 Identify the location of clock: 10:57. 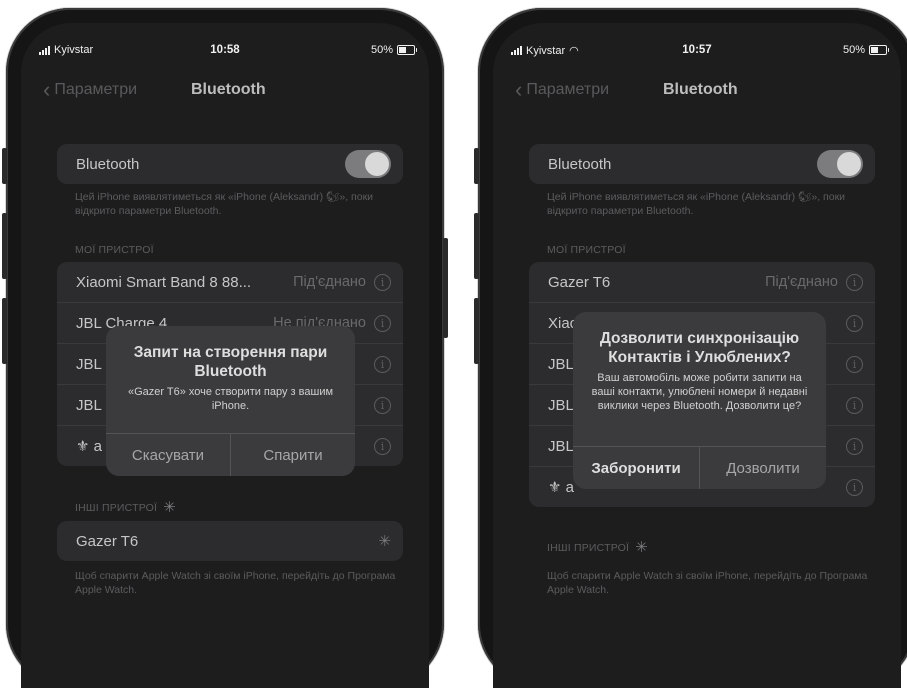
(697, 50).